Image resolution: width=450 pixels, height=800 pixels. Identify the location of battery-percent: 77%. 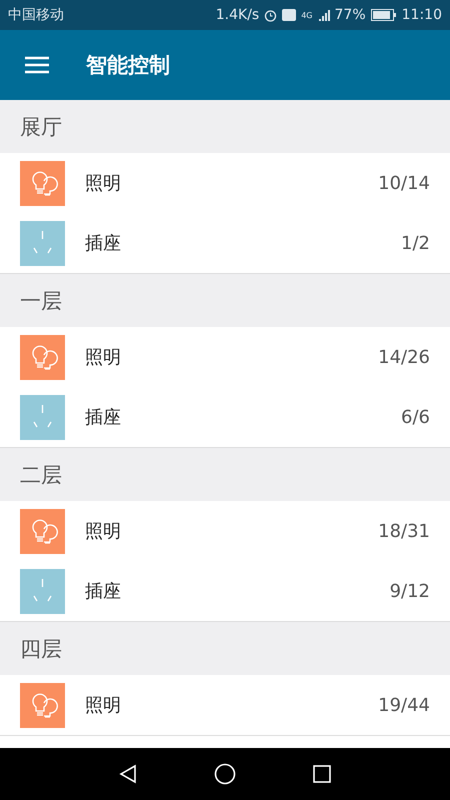
(350, 15).